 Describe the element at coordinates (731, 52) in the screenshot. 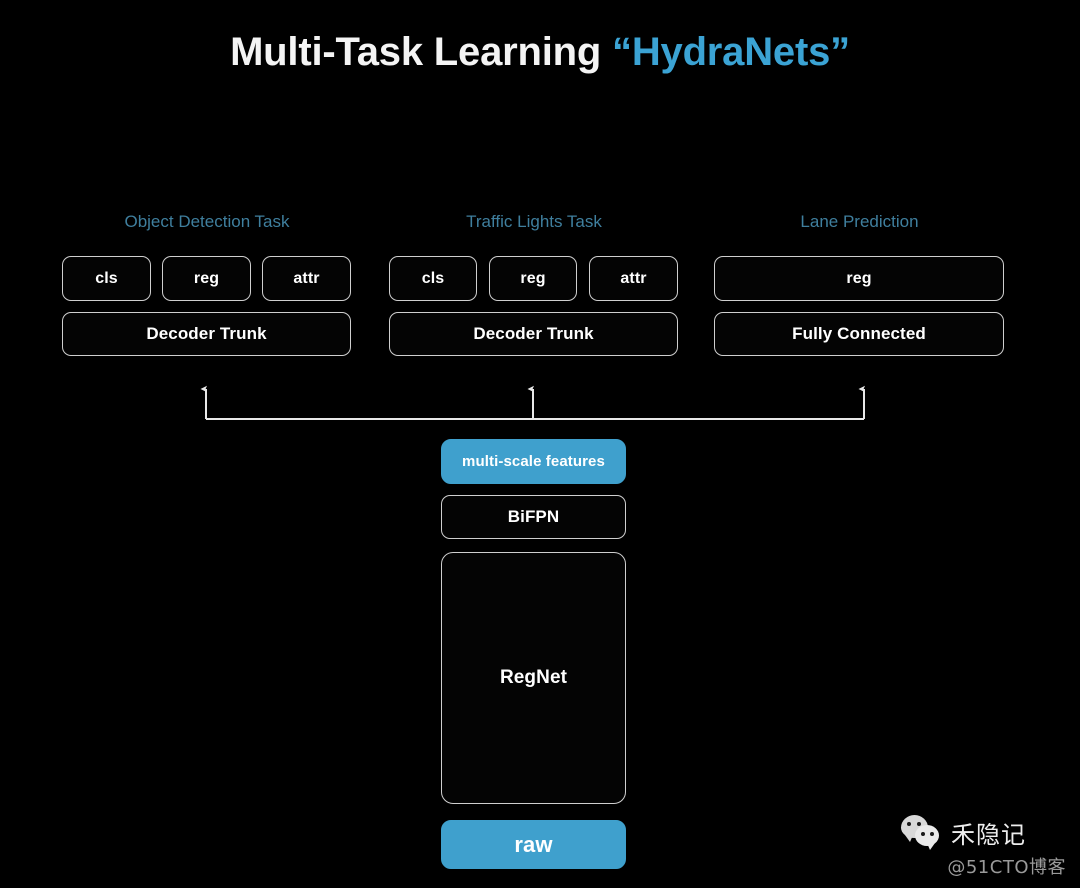

I see `page-title-highlight: “HydraNets”` at that location.